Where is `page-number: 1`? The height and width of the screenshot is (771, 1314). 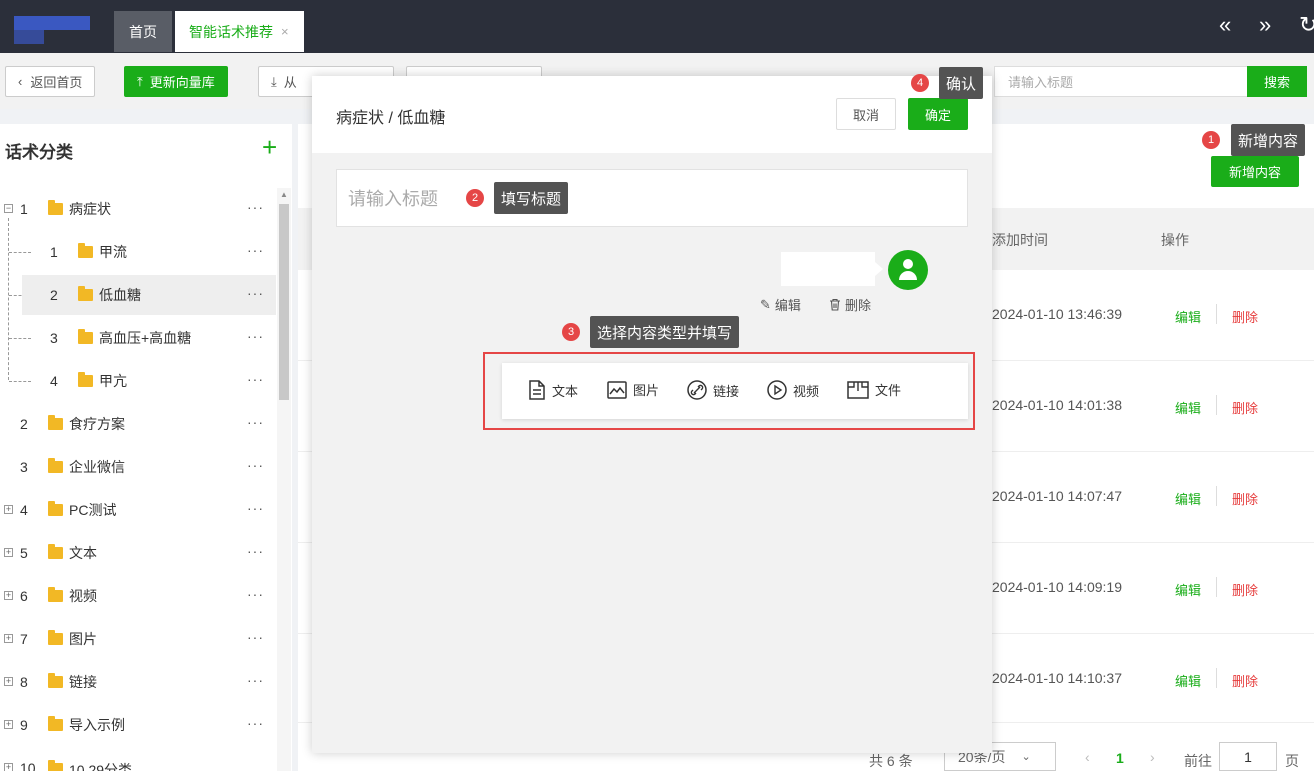 page-number: 1 is located at coordinates (1120, 758).